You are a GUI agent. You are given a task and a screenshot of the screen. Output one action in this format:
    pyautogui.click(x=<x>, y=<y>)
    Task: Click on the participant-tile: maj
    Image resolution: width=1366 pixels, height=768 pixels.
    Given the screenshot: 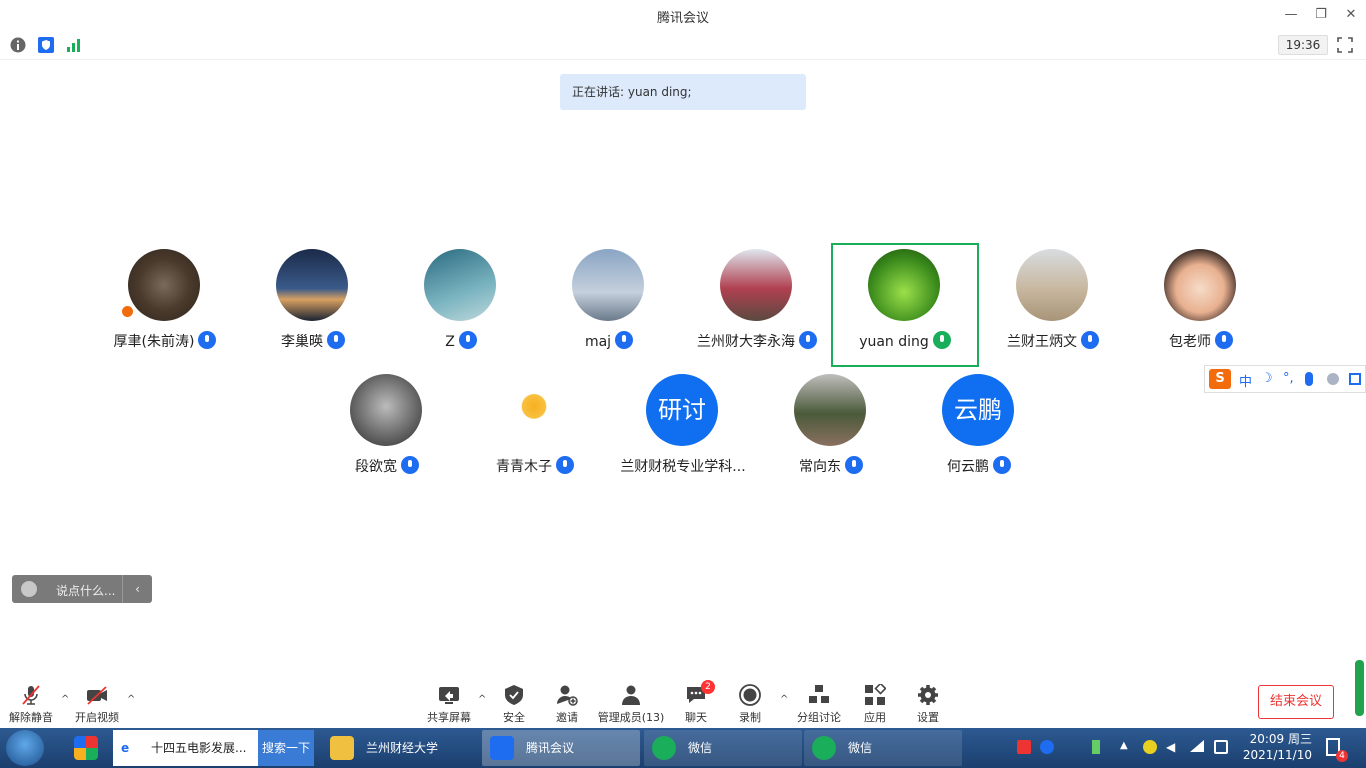 What is the action you would take?
    pyautogui.click(x=609, y=305)
    